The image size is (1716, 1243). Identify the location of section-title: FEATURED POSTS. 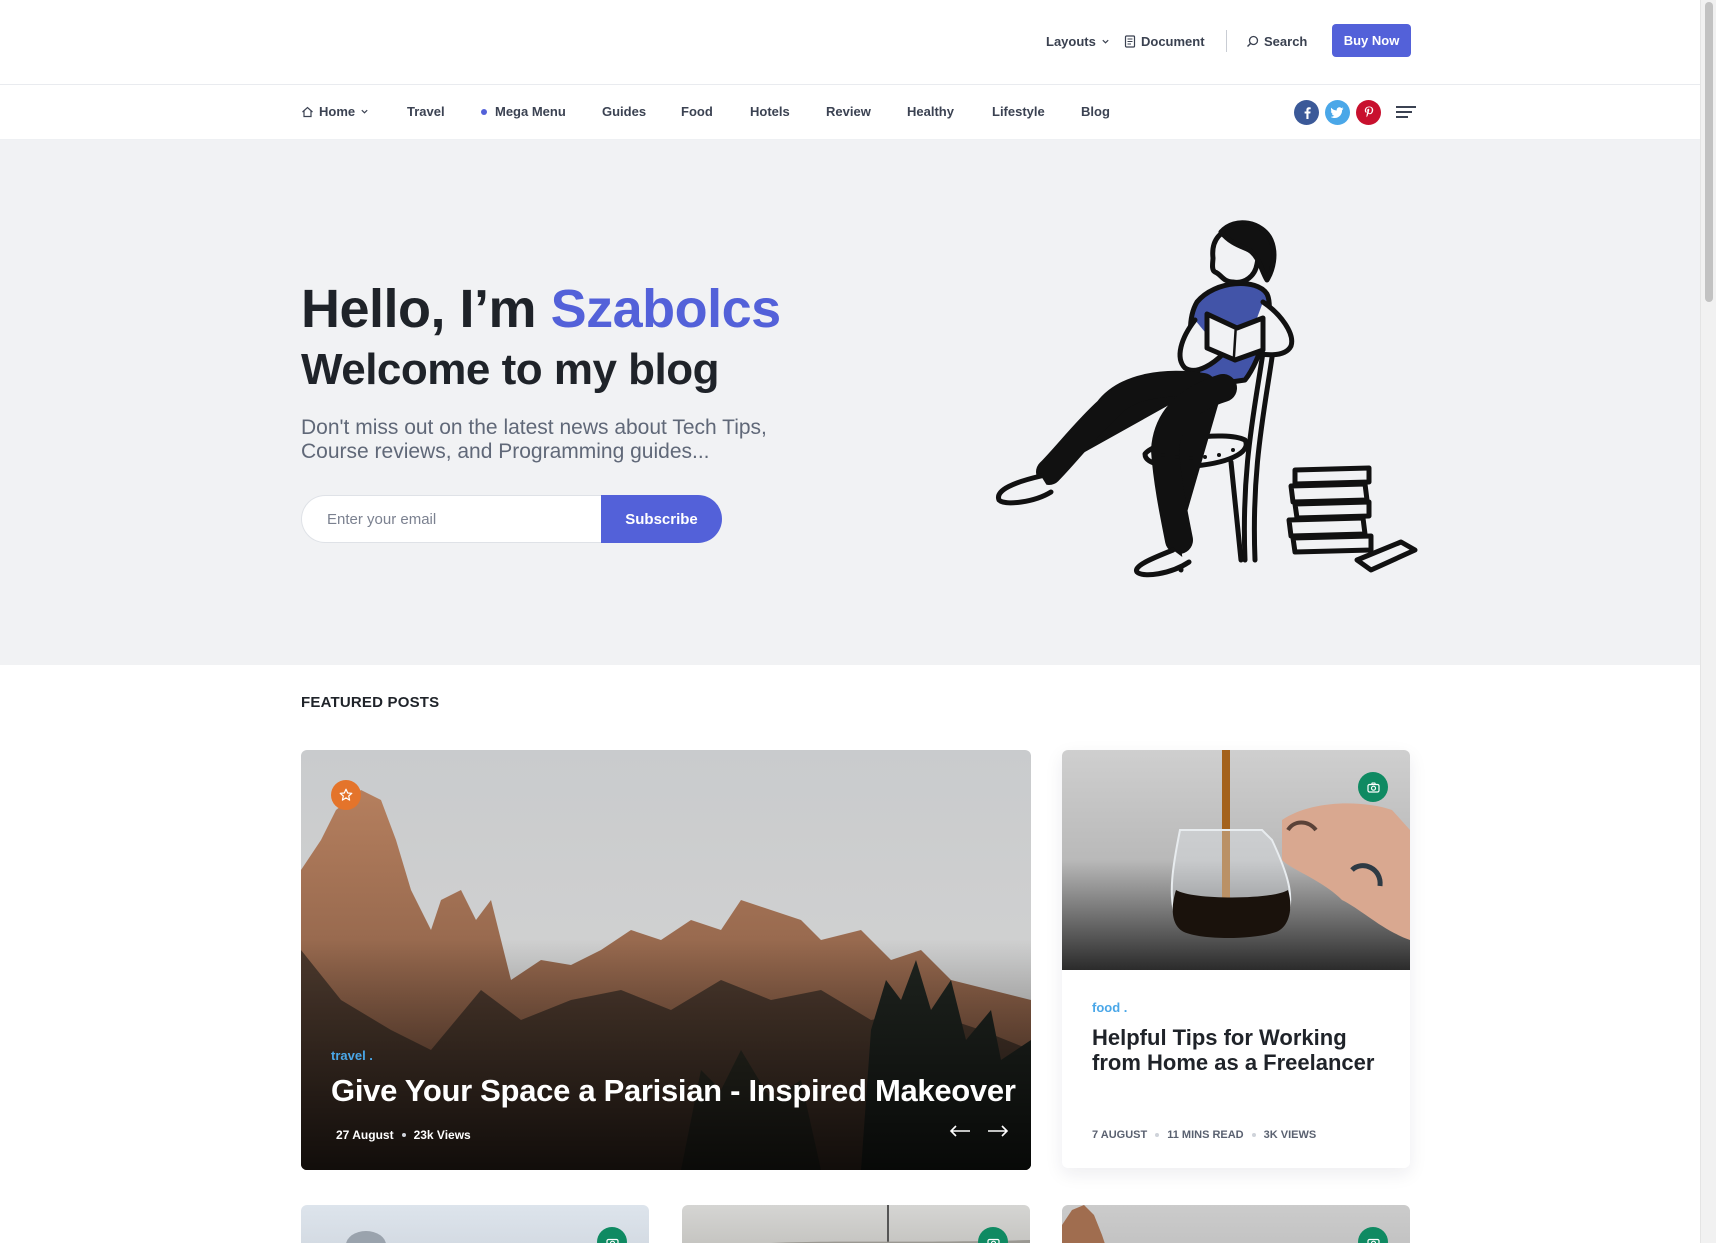
(370, 702).